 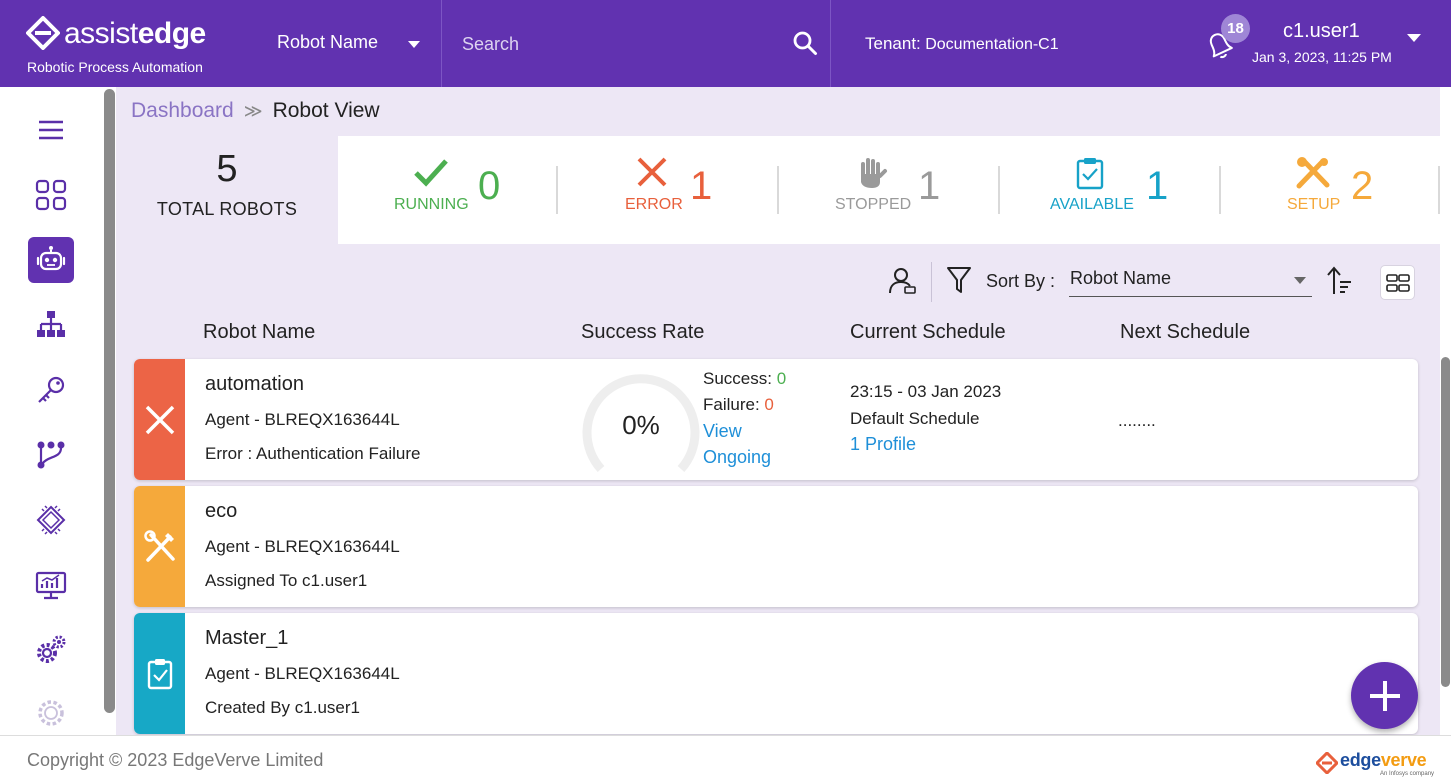 I want to click on monitor-chart-icon, so click(x=51, y=585).